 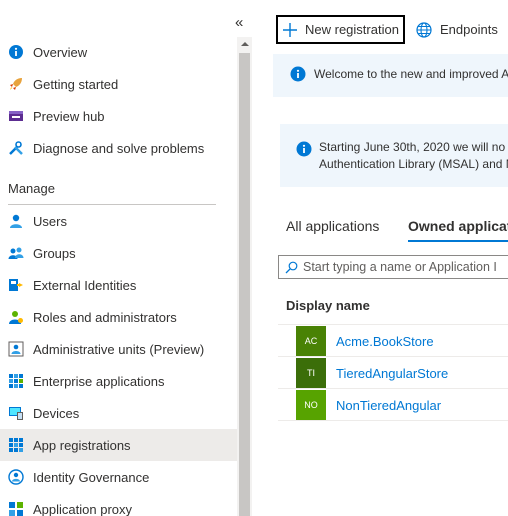 I want to click on app-name-link: TieredAngularStore, so click(x=392, y=373).